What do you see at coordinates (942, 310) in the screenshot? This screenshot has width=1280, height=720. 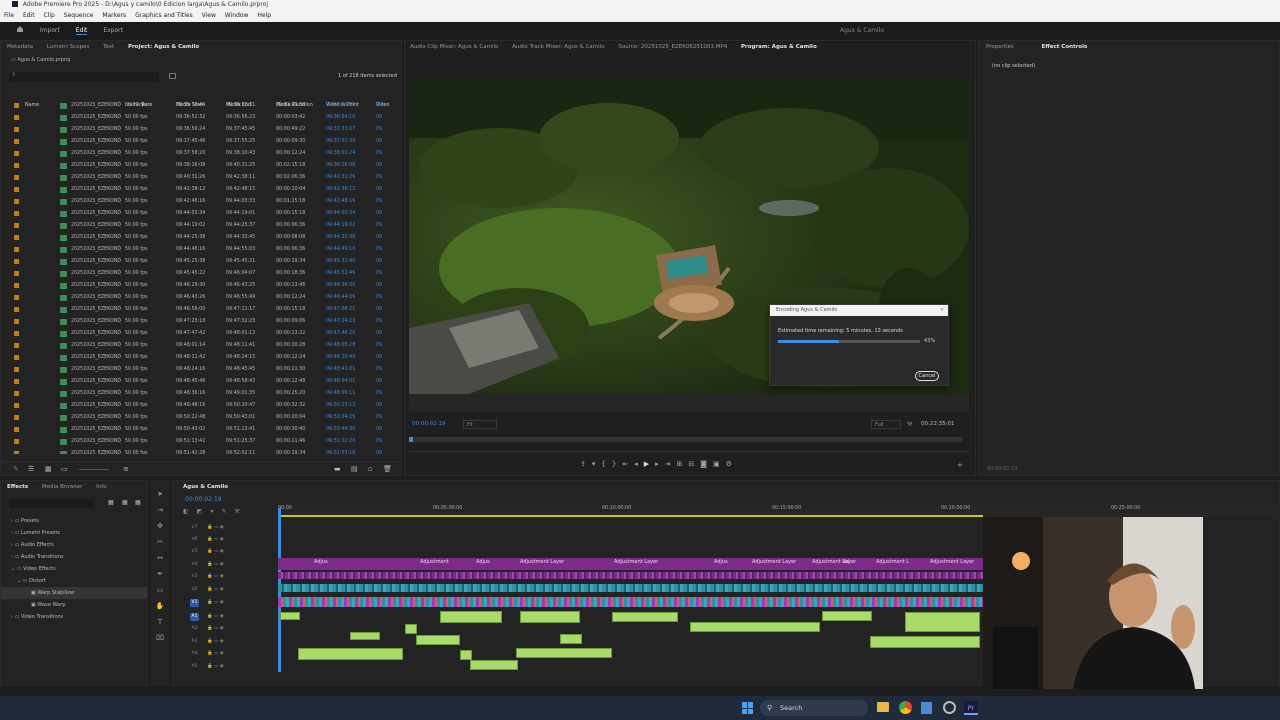 I see `close-icon: ×` at bounding box center [942, 310].